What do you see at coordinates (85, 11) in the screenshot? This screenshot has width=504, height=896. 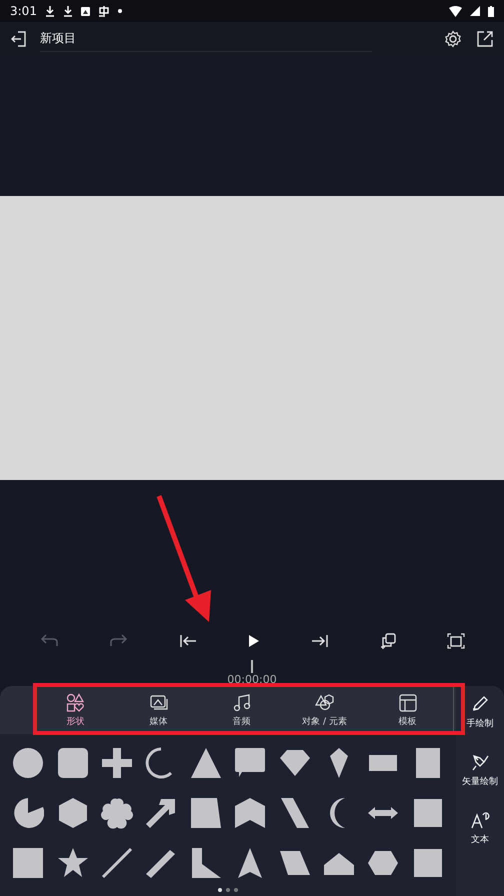 I see `image-icon` at bounding box center [85, 11].